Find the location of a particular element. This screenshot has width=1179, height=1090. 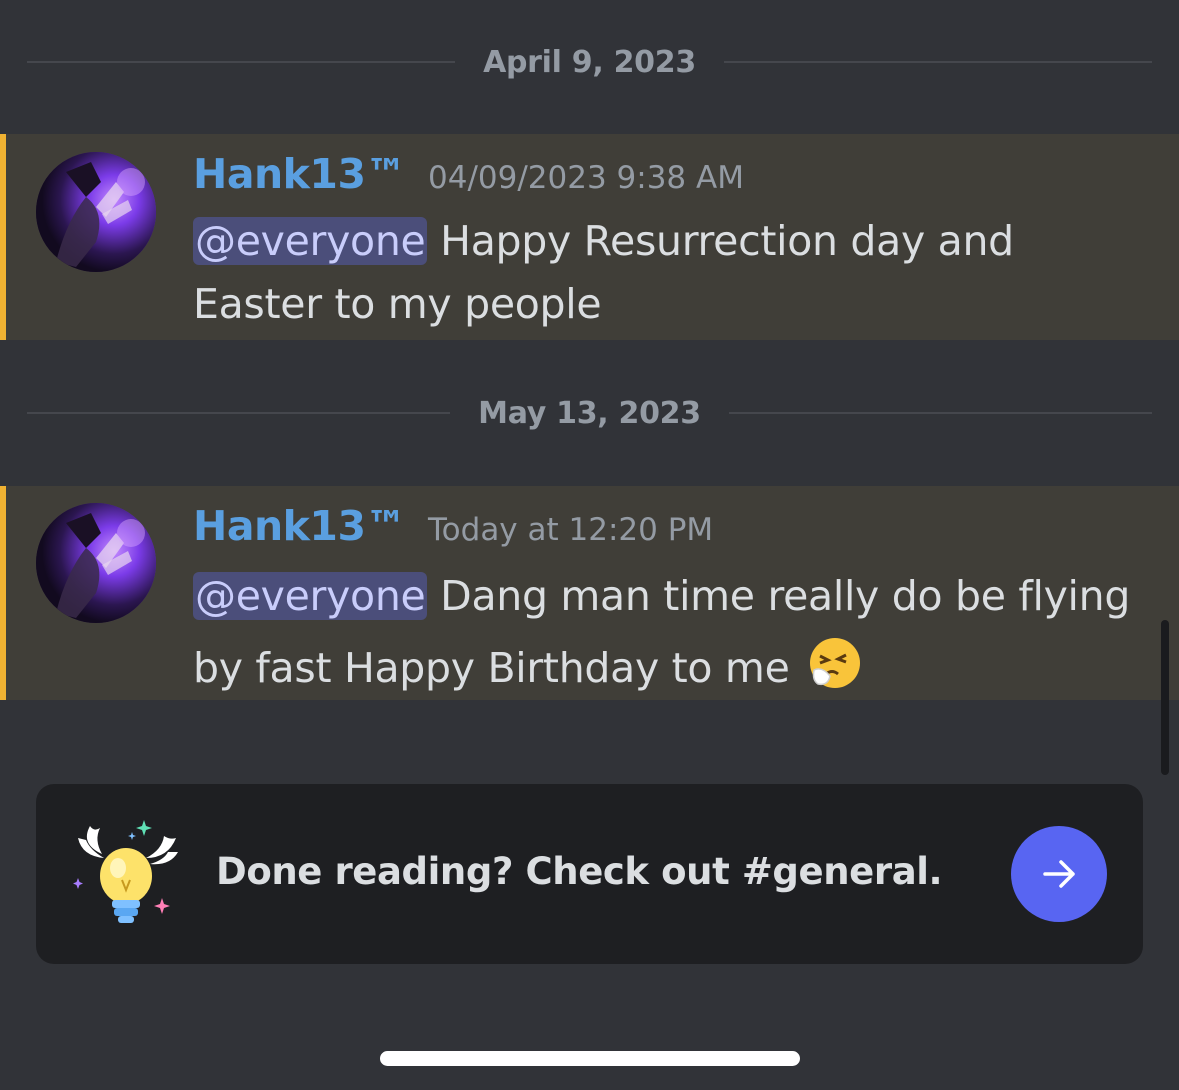

sneezing-face-emoji-icon is located at coordinates (835, 663).